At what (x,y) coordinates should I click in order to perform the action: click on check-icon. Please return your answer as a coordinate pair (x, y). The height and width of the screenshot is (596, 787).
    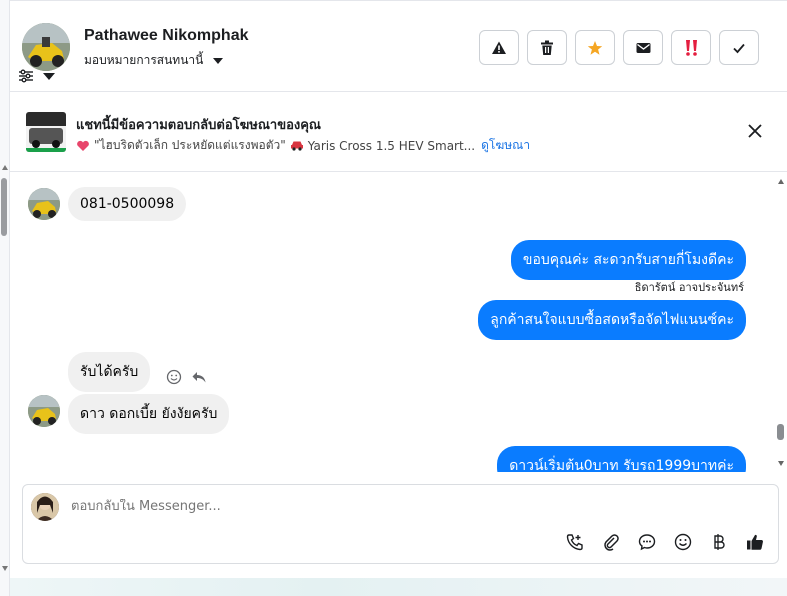
    Looking at the image, I should click on (739, 48).